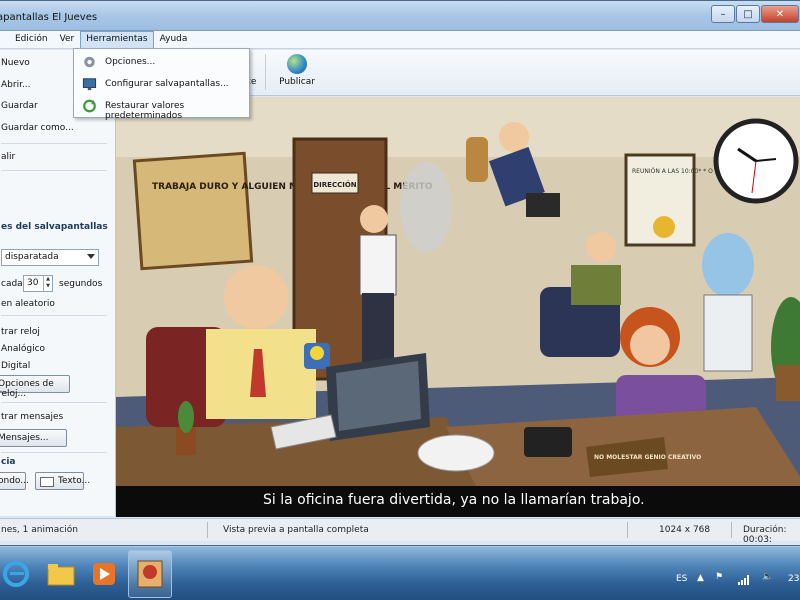 The width and height of the screenshot is (800, 600). I want to click on interval-stepper: 30 ▲ ▼, so click(38, 283).